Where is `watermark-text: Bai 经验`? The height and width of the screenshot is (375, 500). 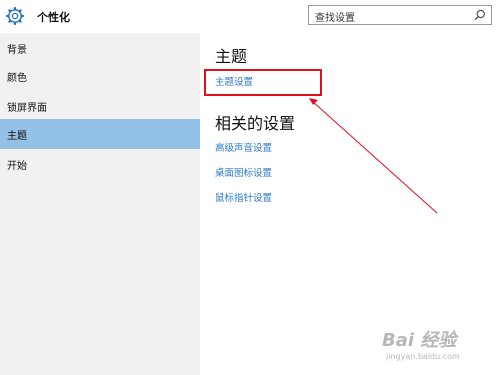 watermark-text: Bai 经验 is located at coordinates (419, 340).